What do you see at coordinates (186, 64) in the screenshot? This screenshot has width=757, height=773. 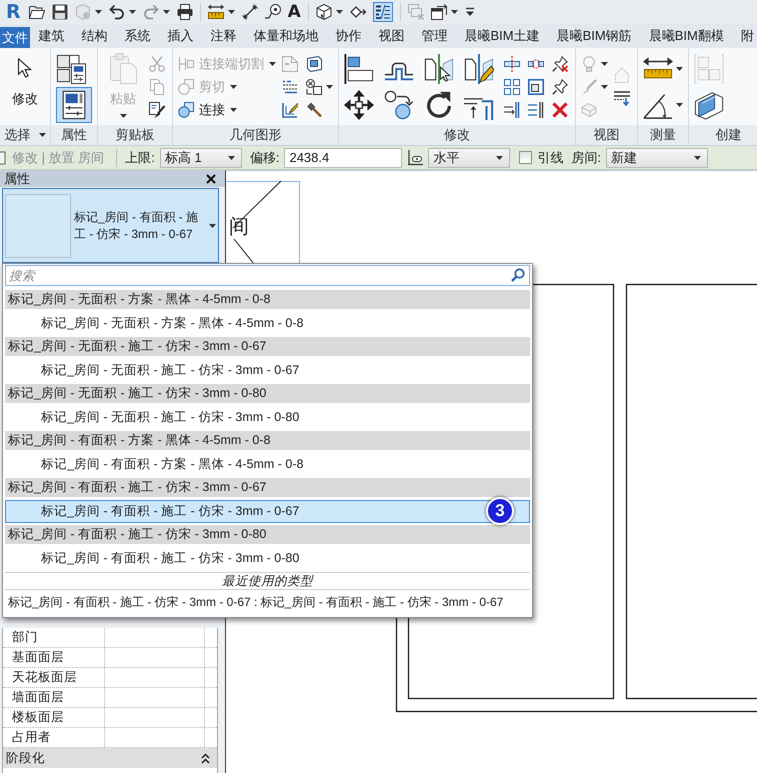 I see `cut-join-icon` at bounding box center [186, 64].